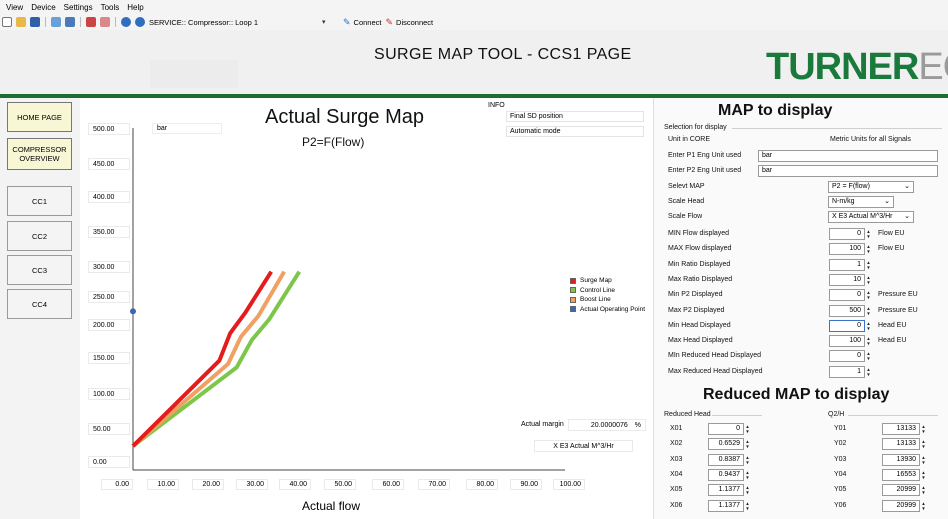 The width and height of the screenshot is (948, 519). What do you see at coordinates (871, 187) in the screenshot?
I see `select-map-dropdown: P2 = F(flow) ⌄` at bounding box center [871, 187].